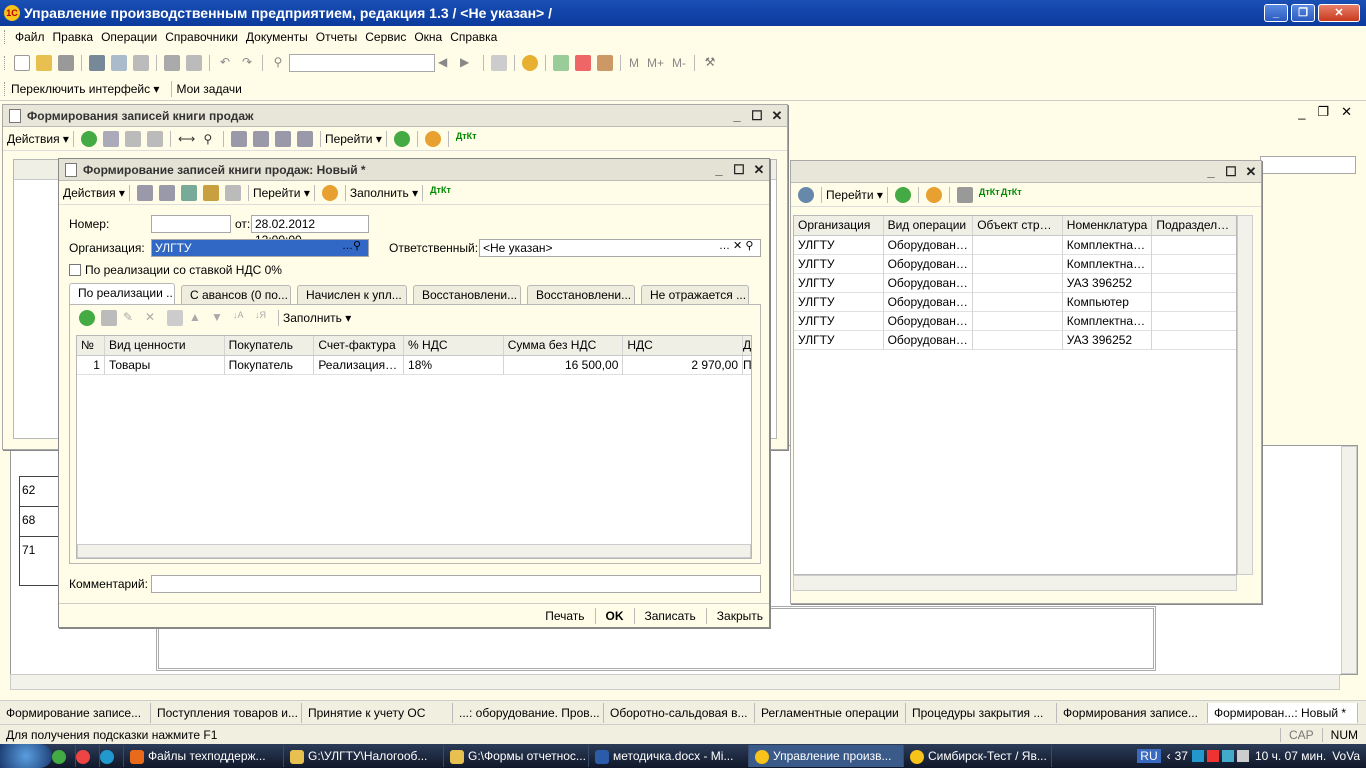  What do you see at coordinates (186, 139) in the screenshot?
I see `interval-icon: ⟷` at bounding box center [186, 139].